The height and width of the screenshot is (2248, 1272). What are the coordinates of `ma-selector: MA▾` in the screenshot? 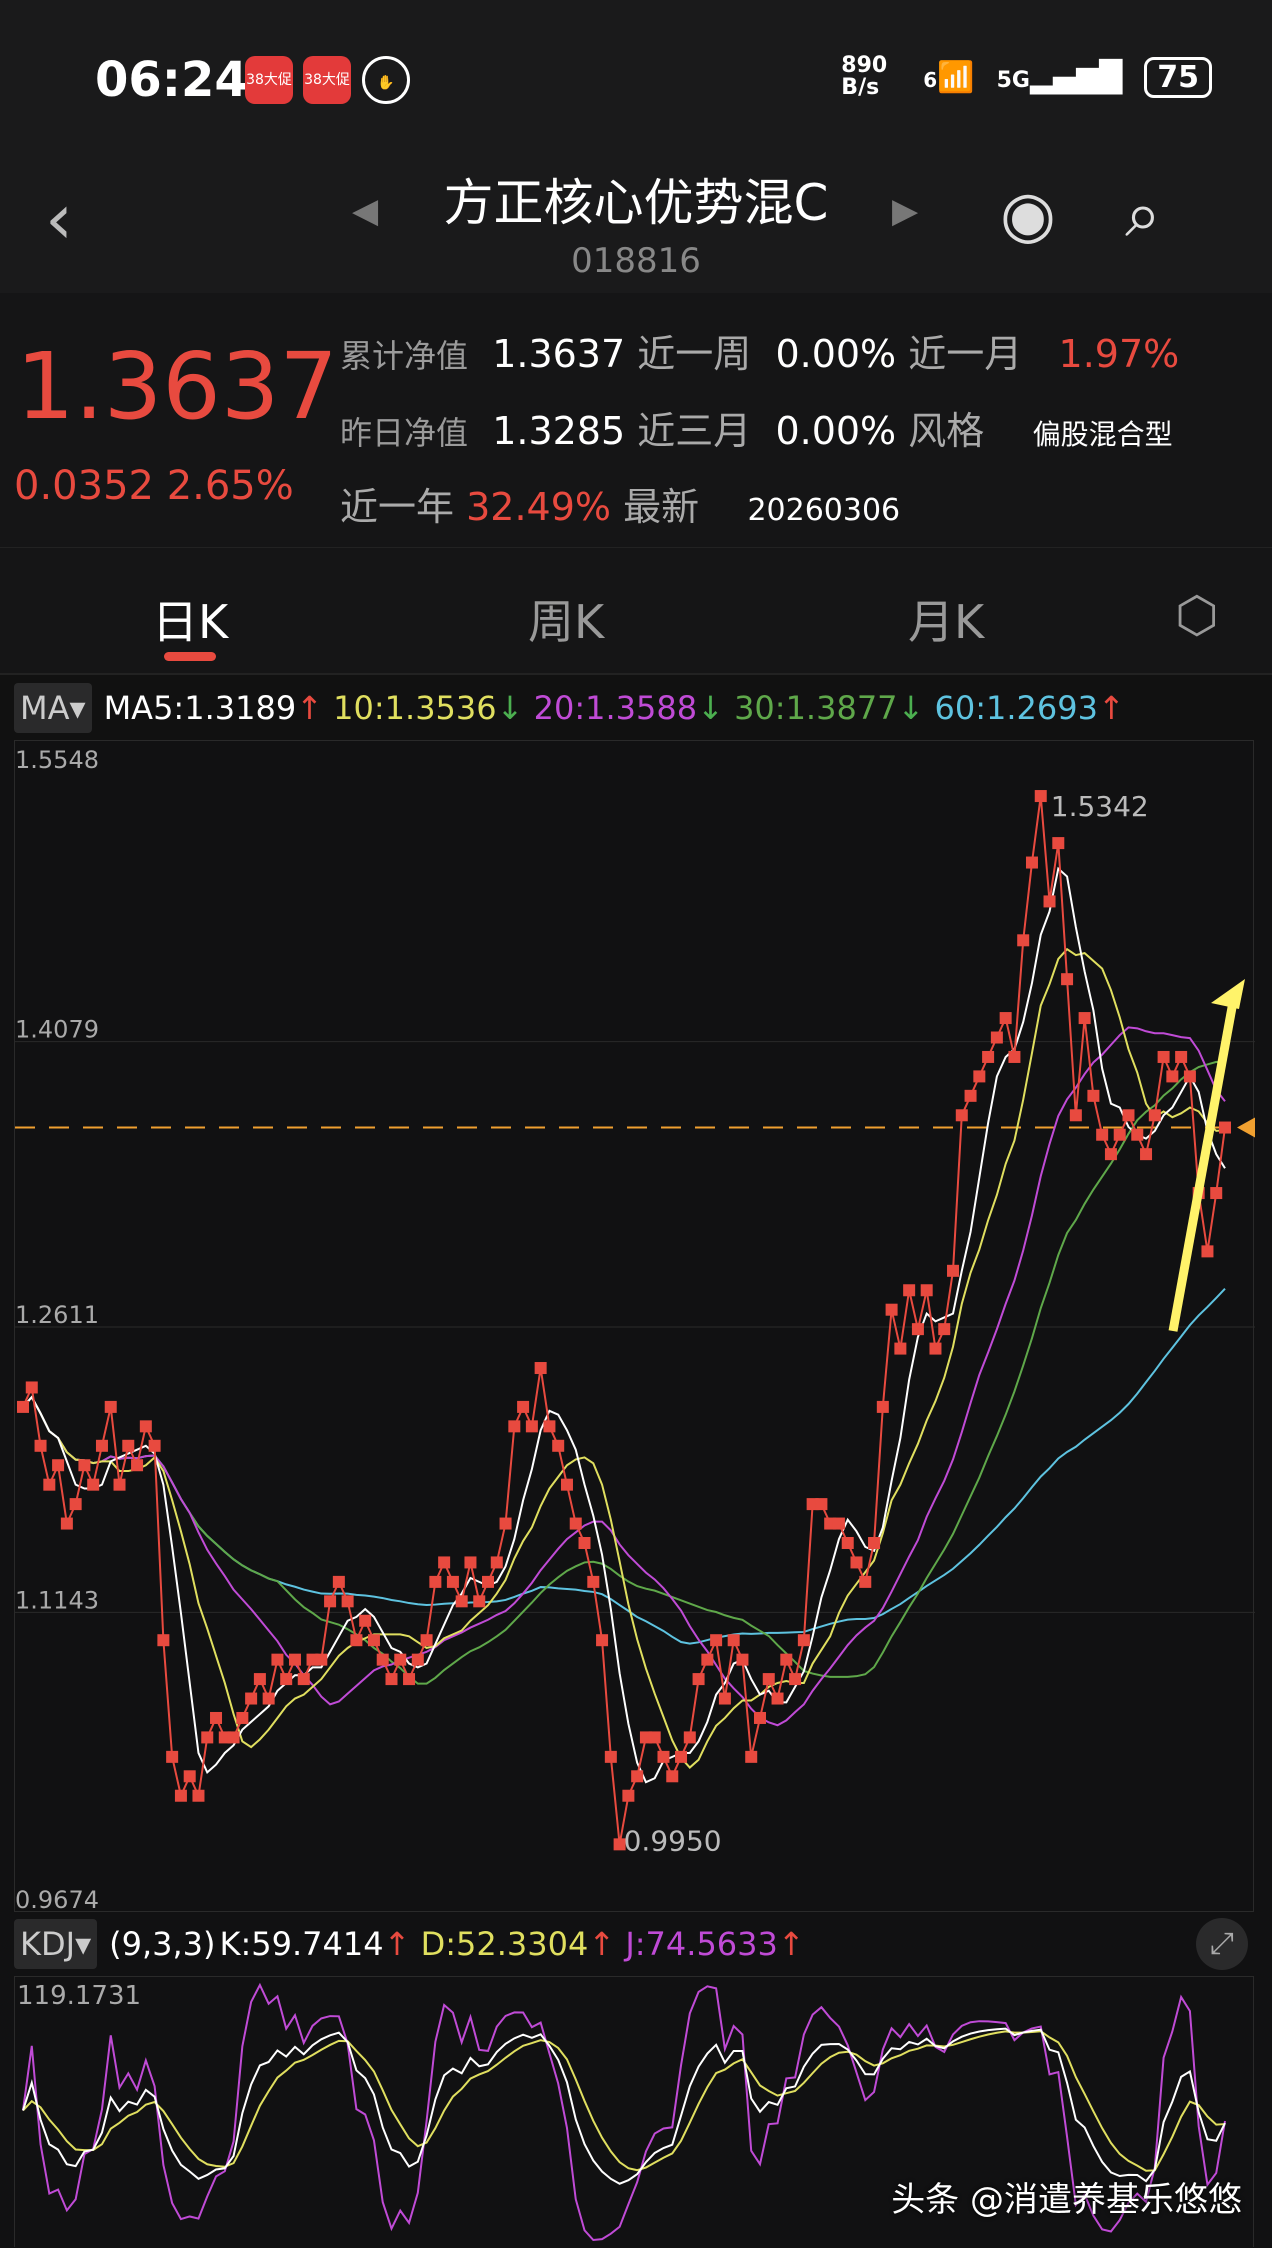 It's located at (53, 707).